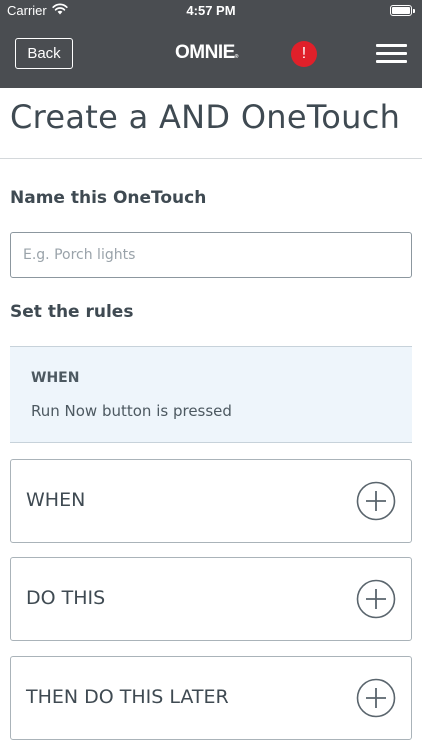  I want to click on alert-icon: !, so click(304, 54).